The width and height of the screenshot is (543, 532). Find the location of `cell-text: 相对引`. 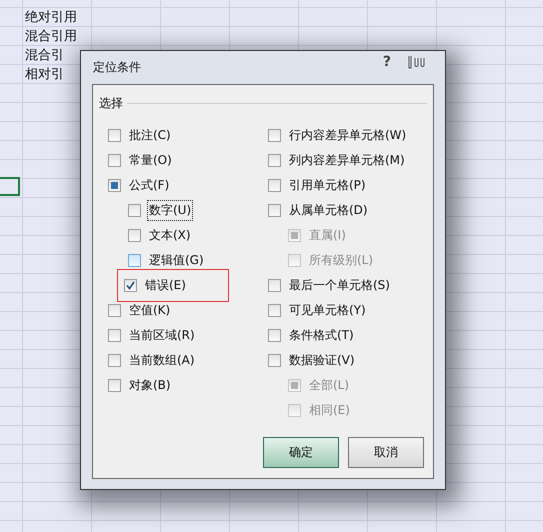

cell-text: 相对引 is located at coordinates (45, 75).